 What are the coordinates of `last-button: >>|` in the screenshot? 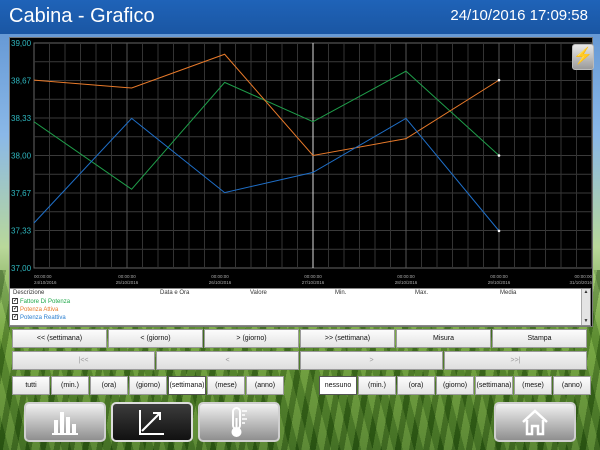 It's located at (515, 360).